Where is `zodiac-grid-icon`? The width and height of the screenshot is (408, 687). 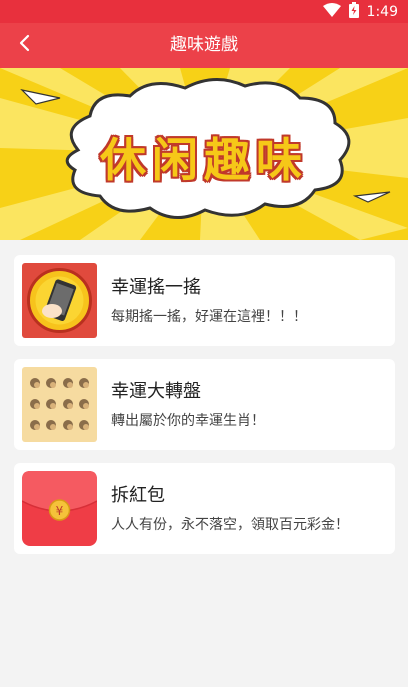
zodiac-grid-icon is located at coordinates (59, 404).